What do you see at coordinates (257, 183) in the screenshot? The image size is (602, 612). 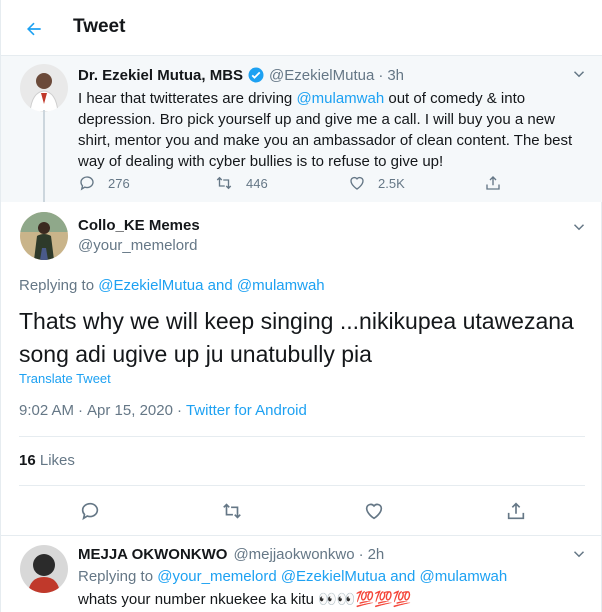 I see `retweet-count: 446` at bounding box center [257, 183].